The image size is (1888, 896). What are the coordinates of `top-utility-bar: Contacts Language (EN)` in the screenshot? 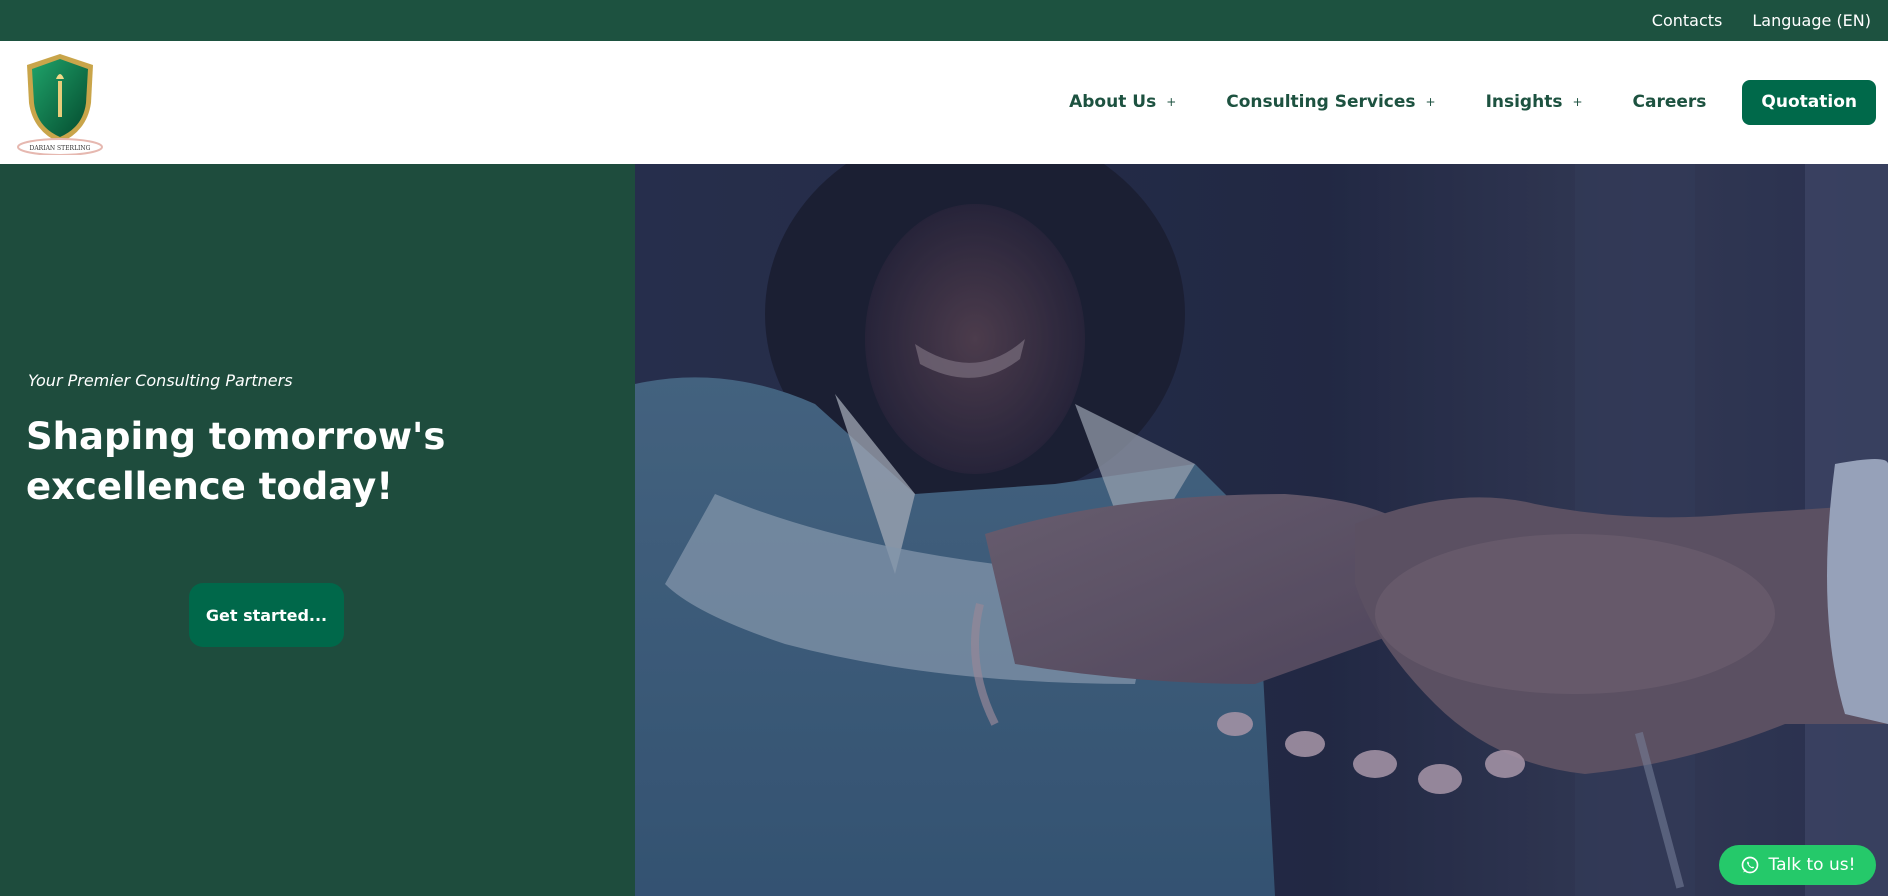 It's located at (944, 20).